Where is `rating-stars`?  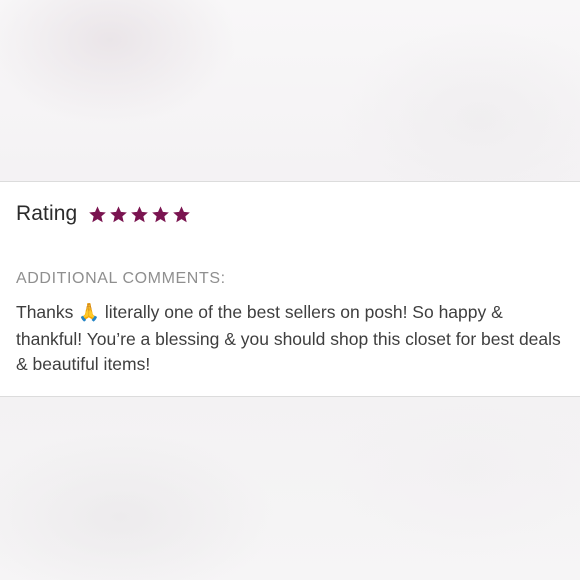 rating-stars is located at coordinates (139, 214).